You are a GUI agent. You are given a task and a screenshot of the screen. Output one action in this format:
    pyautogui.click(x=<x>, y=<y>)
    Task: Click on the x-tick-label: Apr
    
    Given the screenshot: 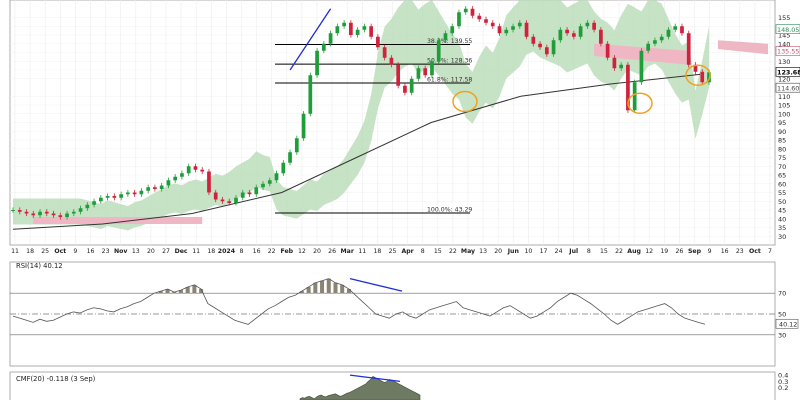 What is the action you would take?
    pyautogui.click(x=407, y=251)
    